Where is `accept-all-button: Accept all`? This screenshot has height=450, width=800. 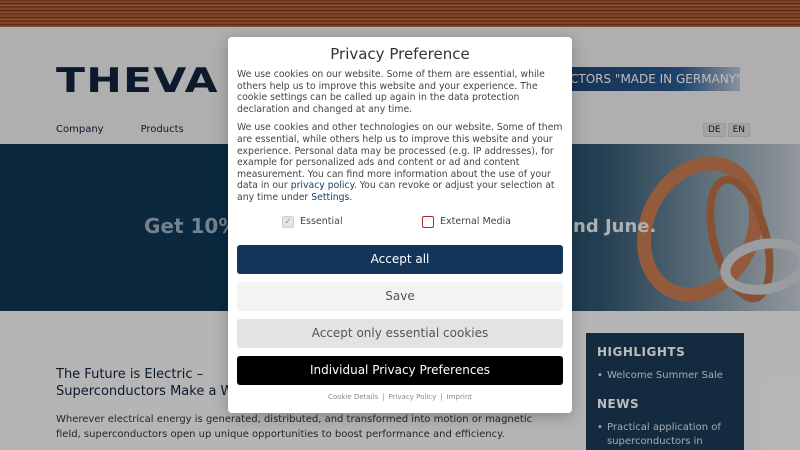 accept-all-button: Accept all is located at coordinates (400, 259).